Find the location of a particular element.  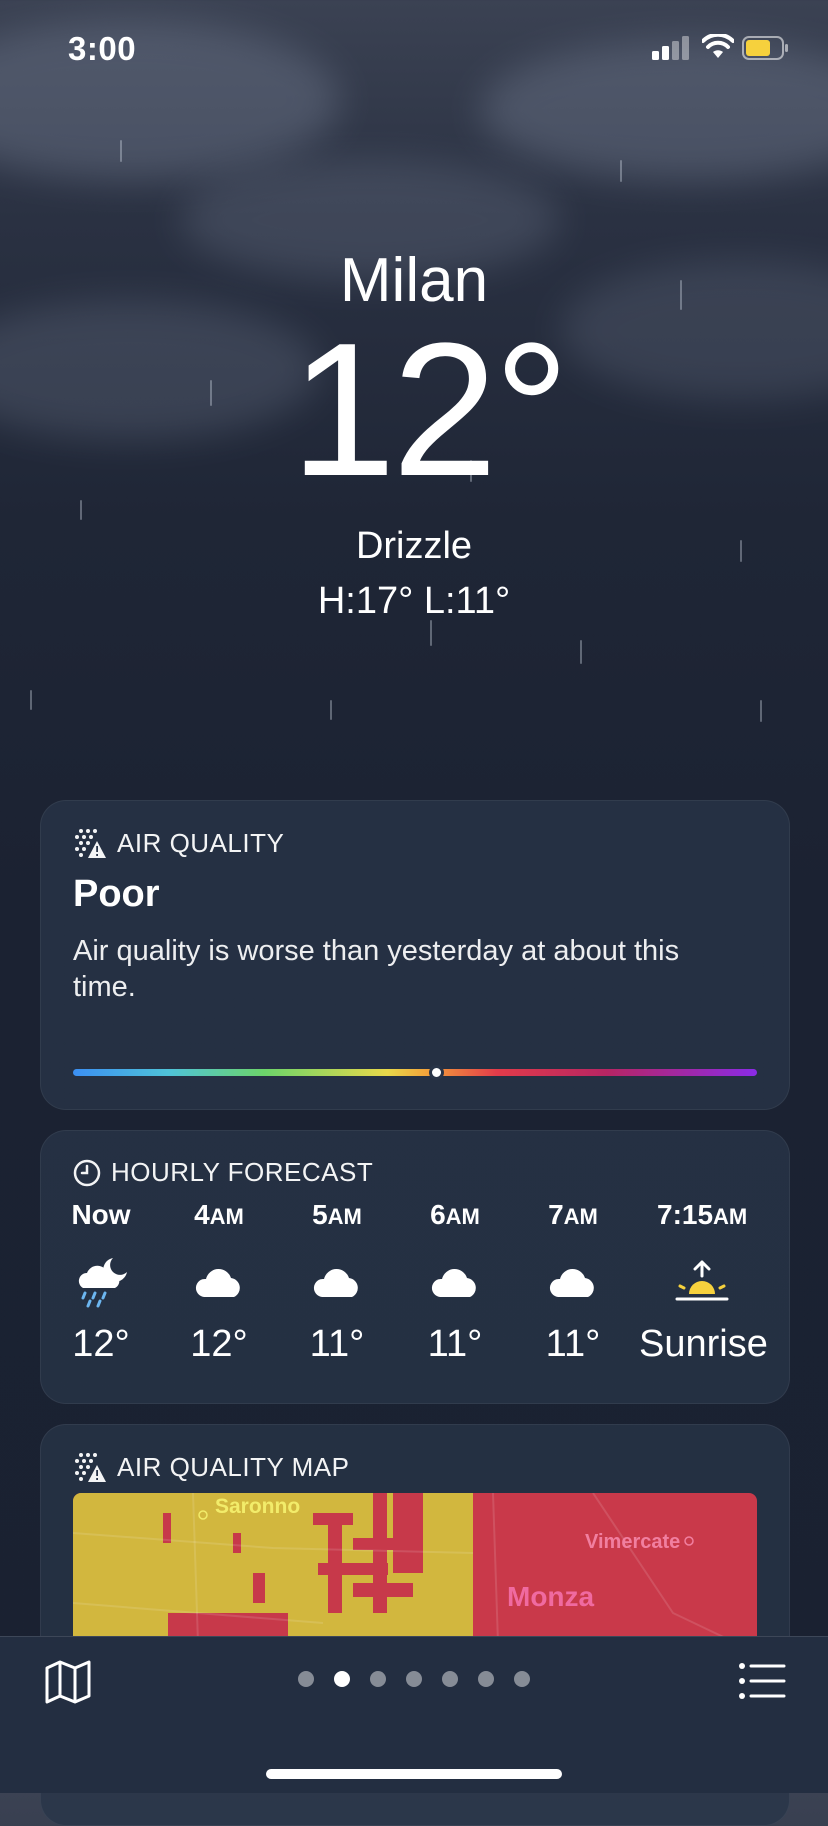

hourly-item: 4AM 12° is located at coordinates (219, 1282).